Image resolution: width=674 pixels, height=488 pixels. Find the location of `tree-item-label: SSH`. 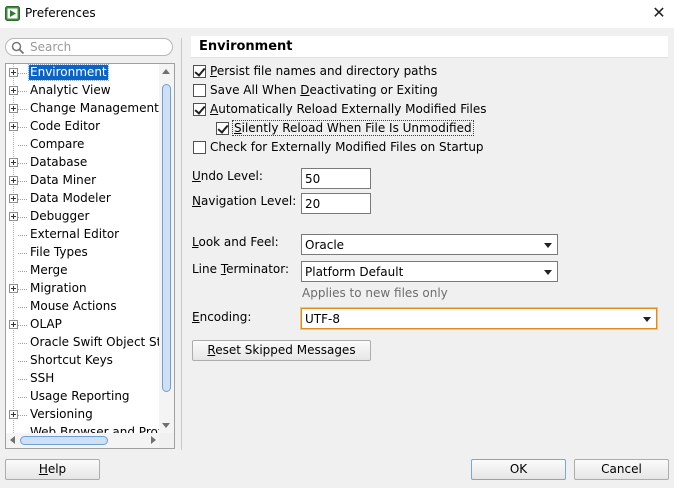

tree-item-label: SSH is located at coordinates (42, 378).